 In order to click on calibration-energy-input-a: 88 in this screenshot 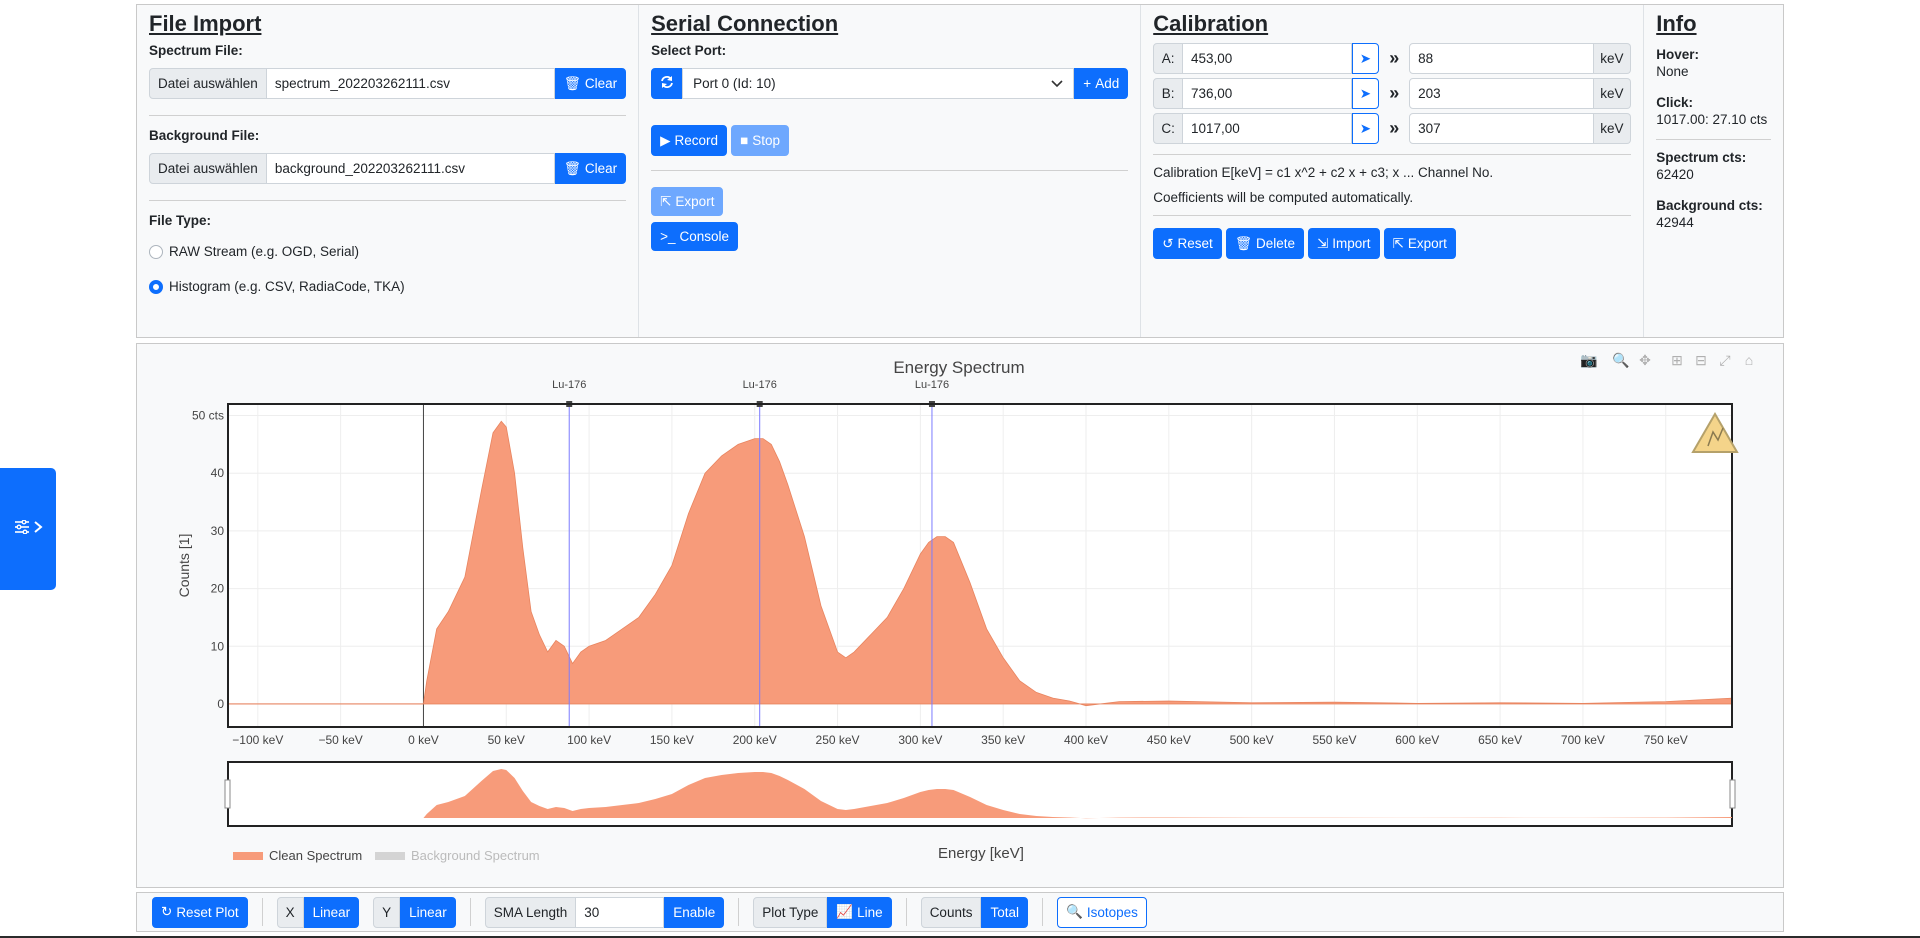, I will do `click(1501, 58)`.